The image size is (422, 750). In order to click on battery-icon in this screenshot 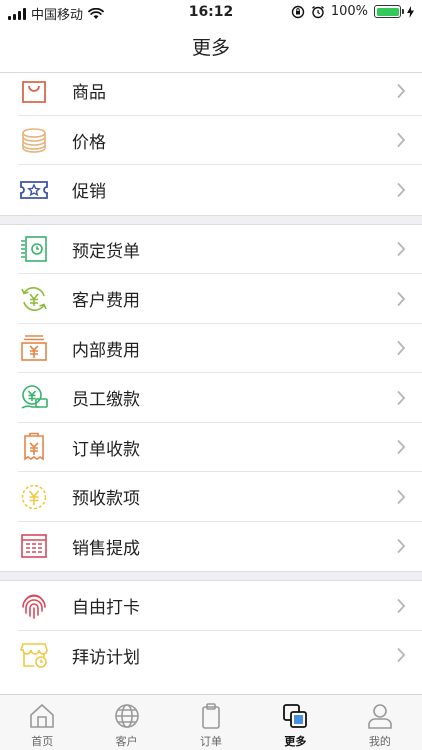, I will do `click(389, 11)`.